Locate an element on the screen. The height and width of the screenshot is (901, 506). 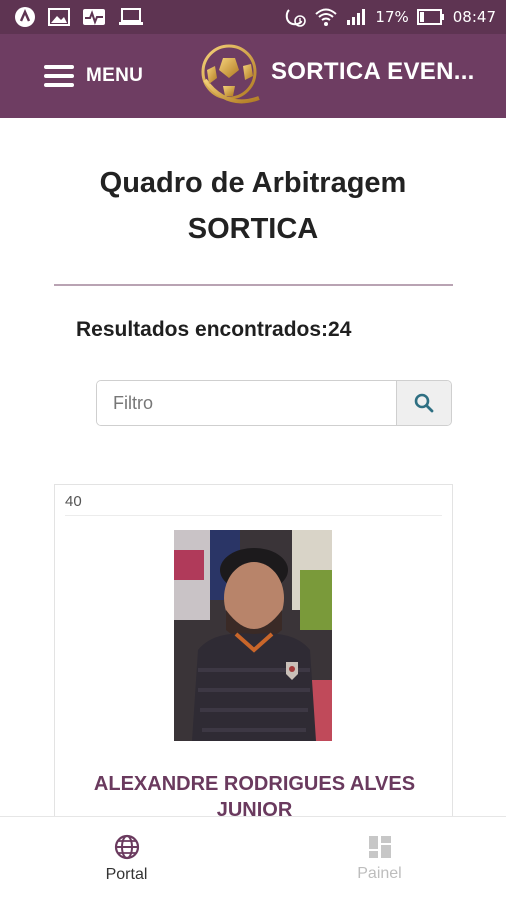
nav-painel-label: Painel is located at coordinates (379, 873).